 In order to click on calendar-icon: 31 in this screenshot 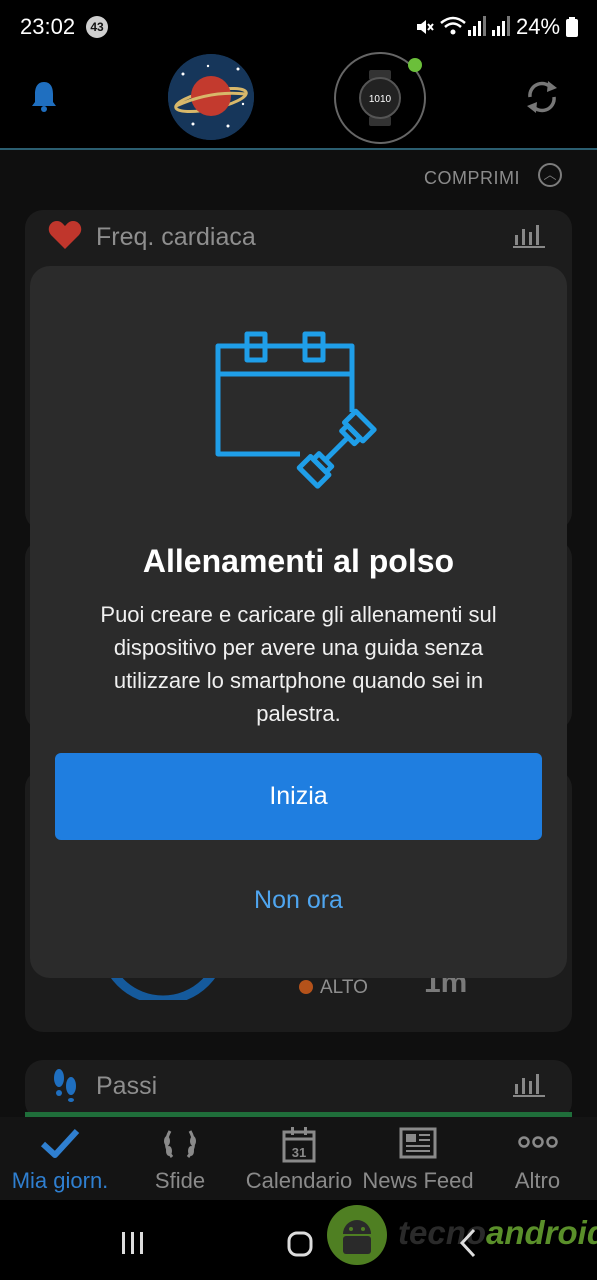, I will do `click(299, 1147)`.